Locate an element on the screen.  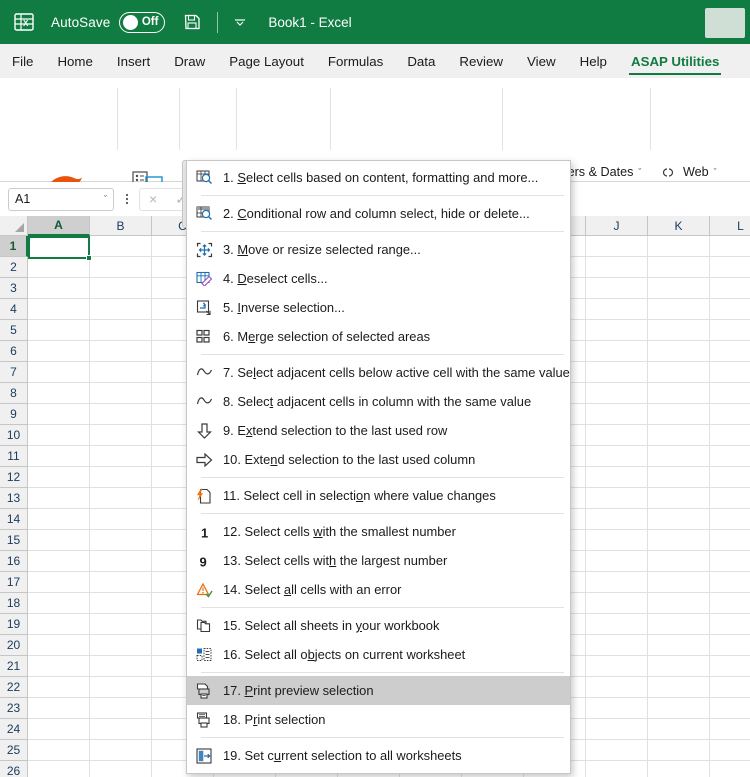
cell-K25 is located at coordinates (679, 750).